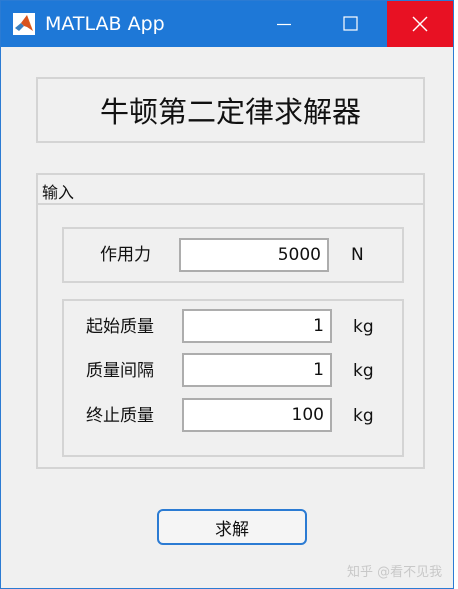 This screenshot has width=458, height=589. I want to click on close-icon, so click(420, 24).